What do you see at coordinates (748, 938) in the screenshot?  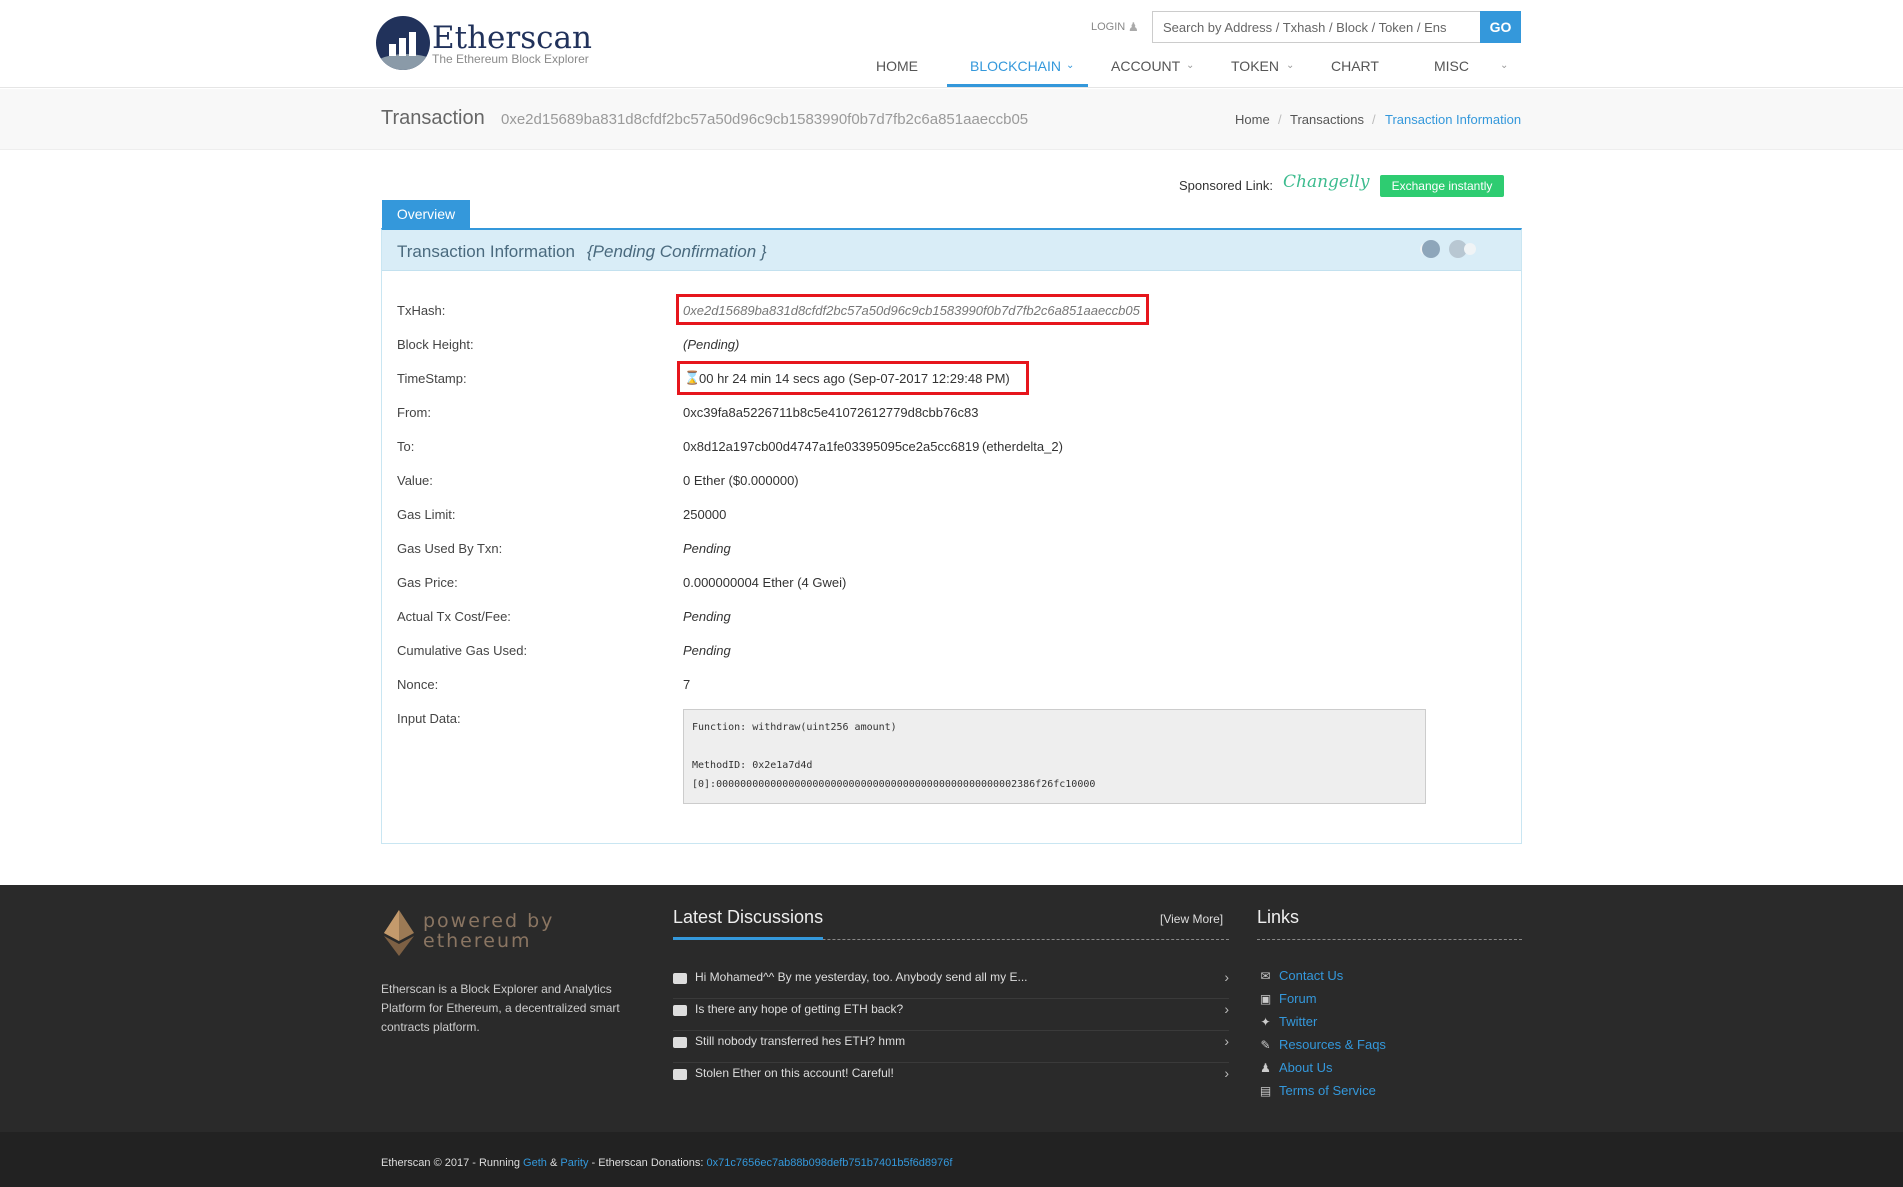 I see `discussions-accent` at bounding box center [748, 938].